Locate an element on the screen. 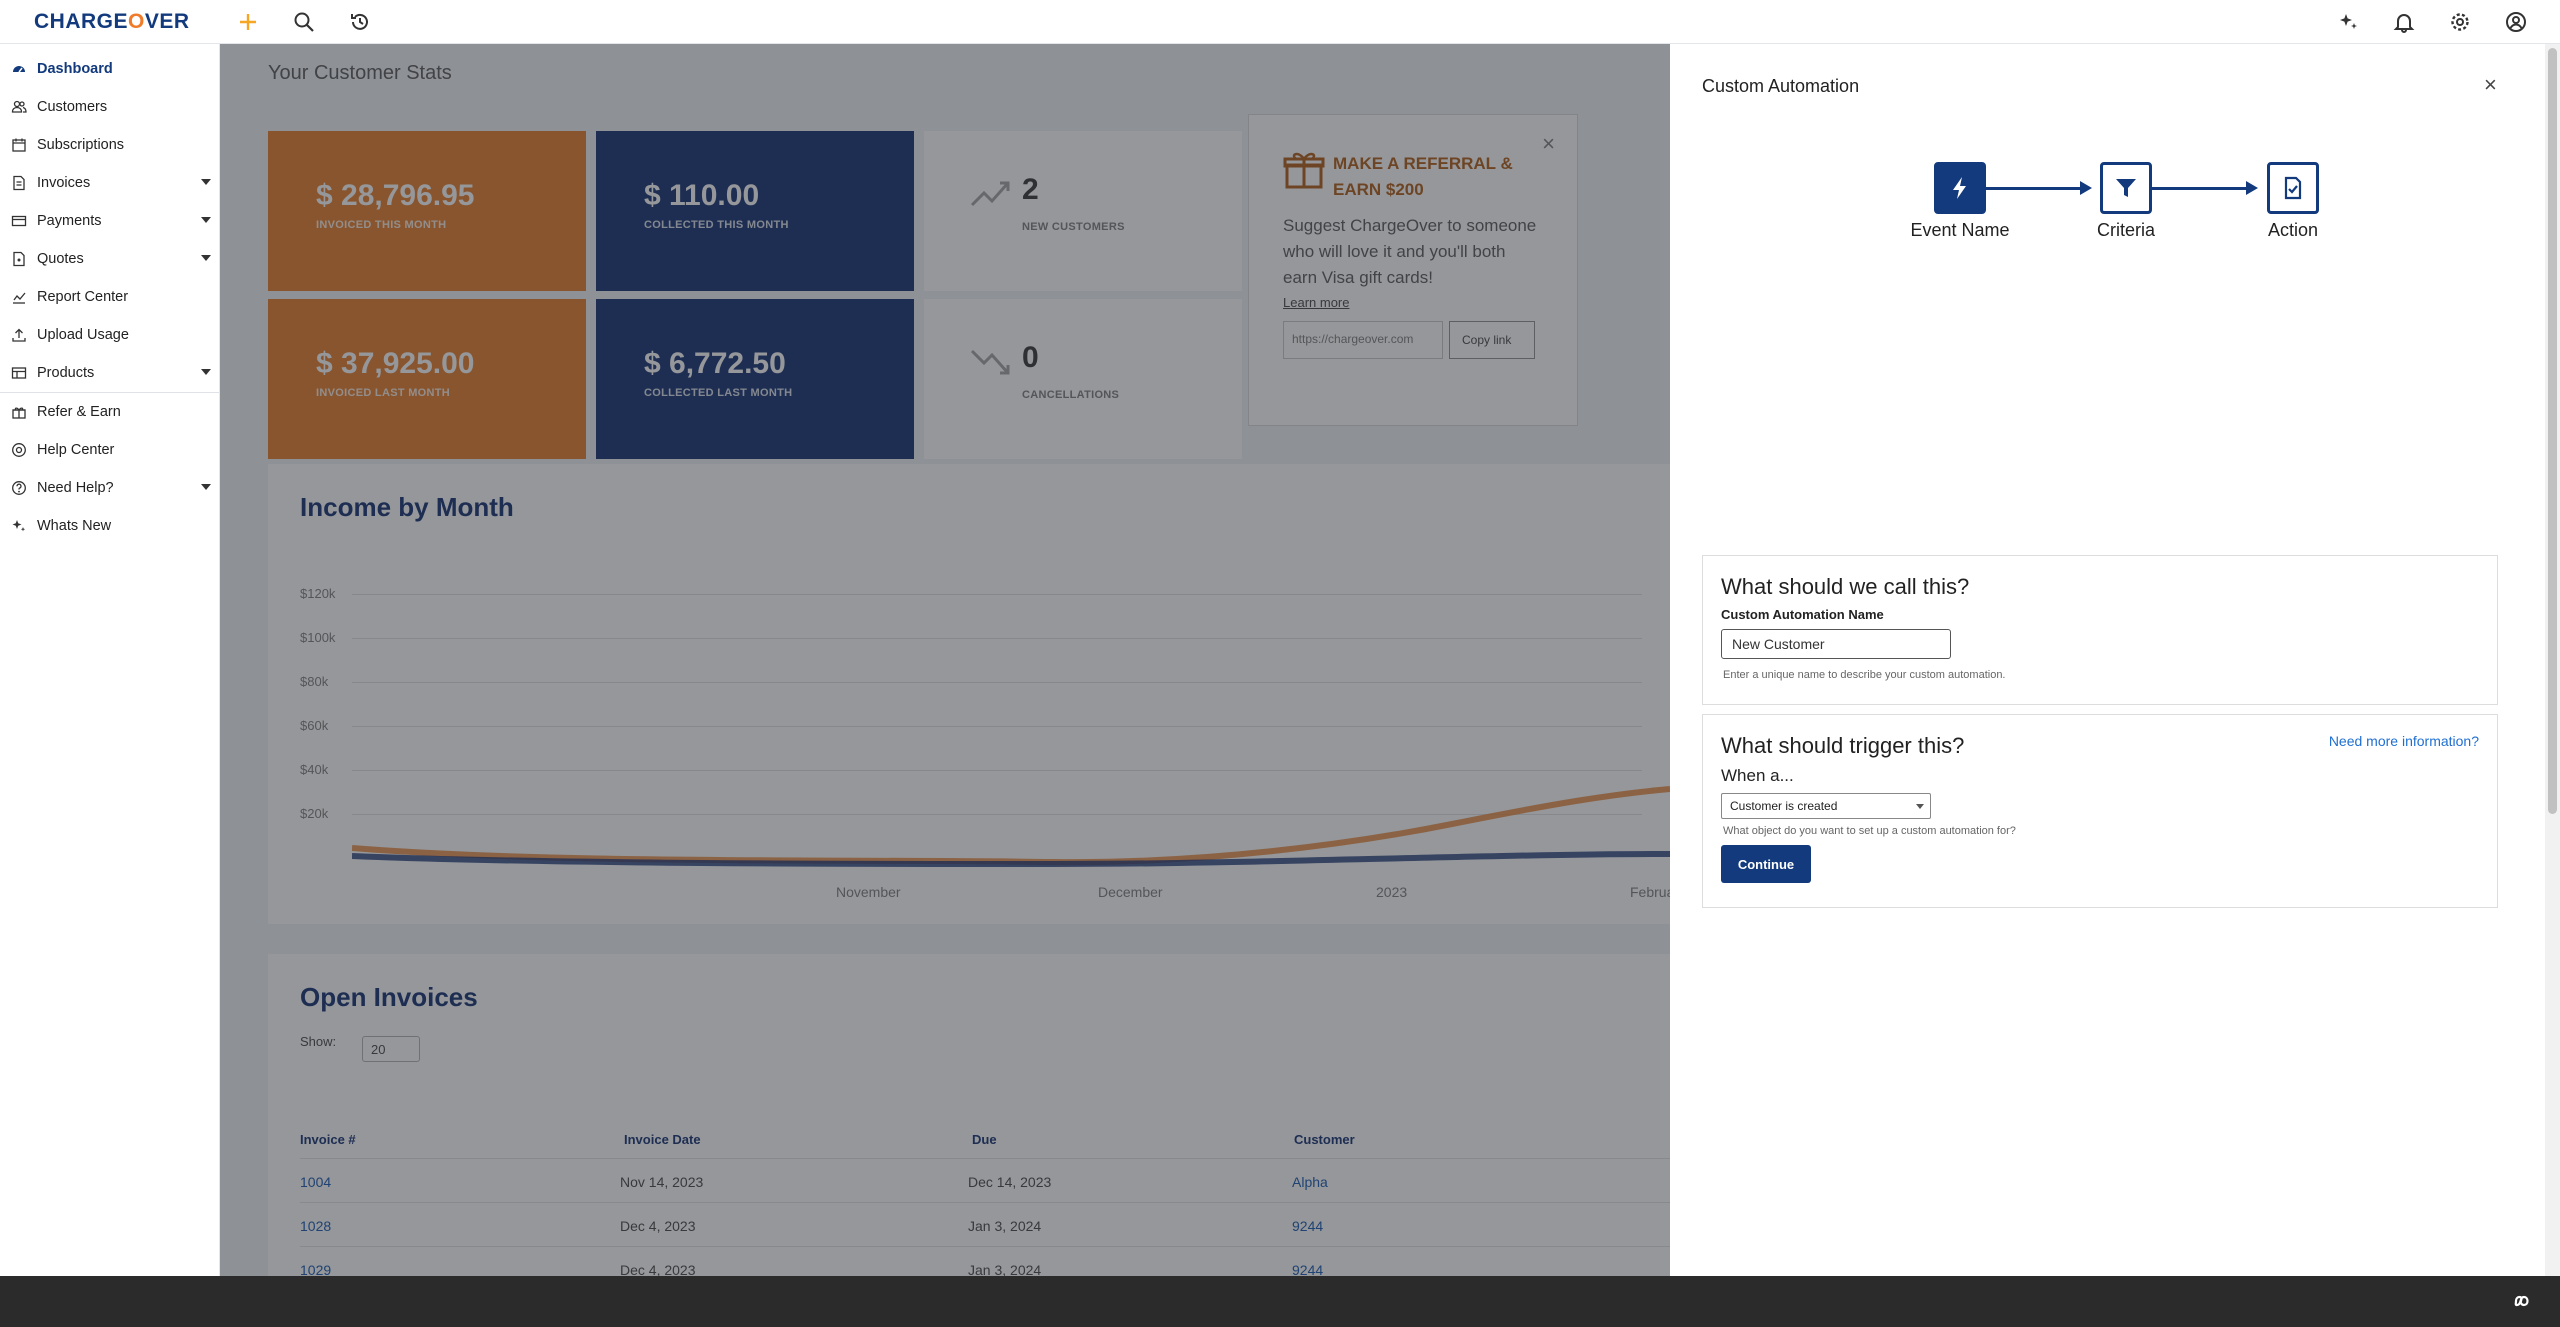 The image size is (2560, 1327). sidebar-item-invoices: Invoices is located at coordinates (109, 183).